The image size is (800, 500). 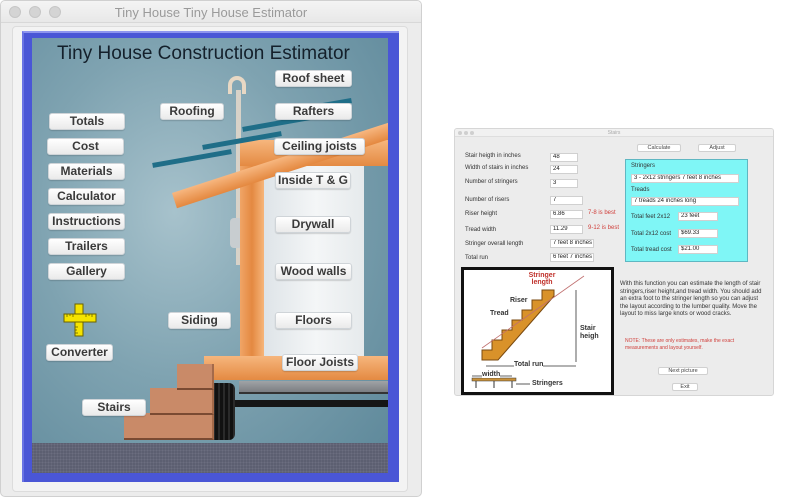 What do you see at coordinates (547, 383) in the screenshot?
I see `stringers-caption: Stringers` at bounding box center [547, 383].